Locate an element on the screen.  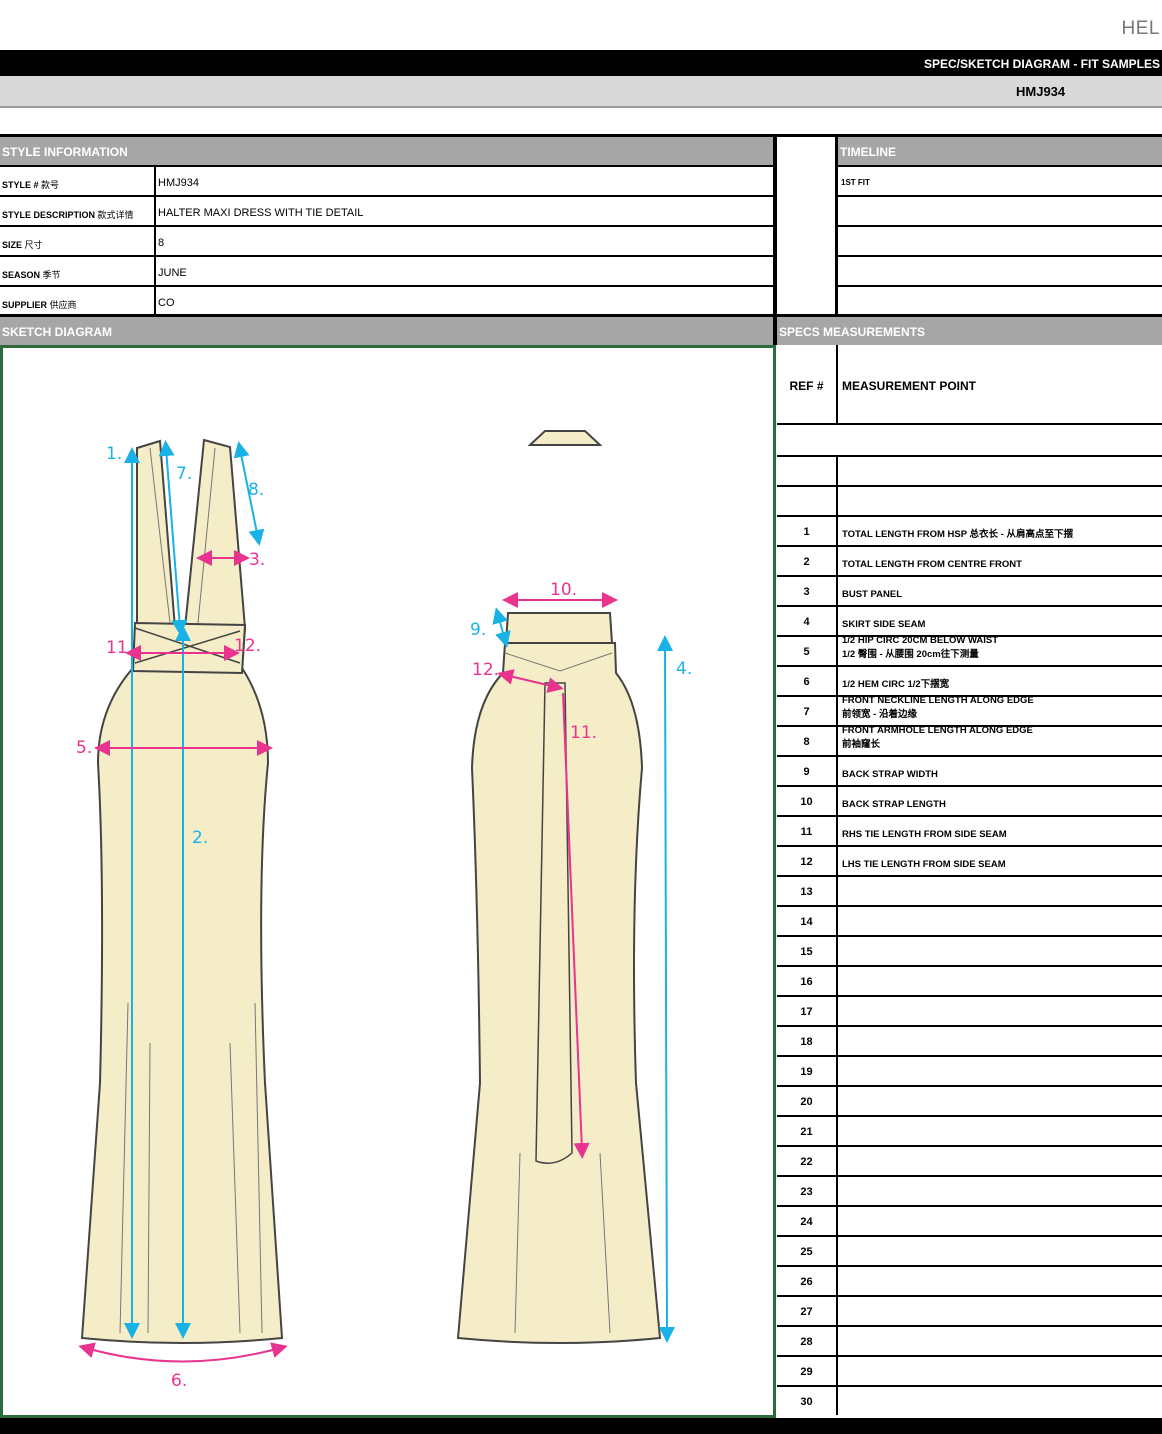
style-info-label: SUPPLIER 供应商 is located at coordinates (39, 305).